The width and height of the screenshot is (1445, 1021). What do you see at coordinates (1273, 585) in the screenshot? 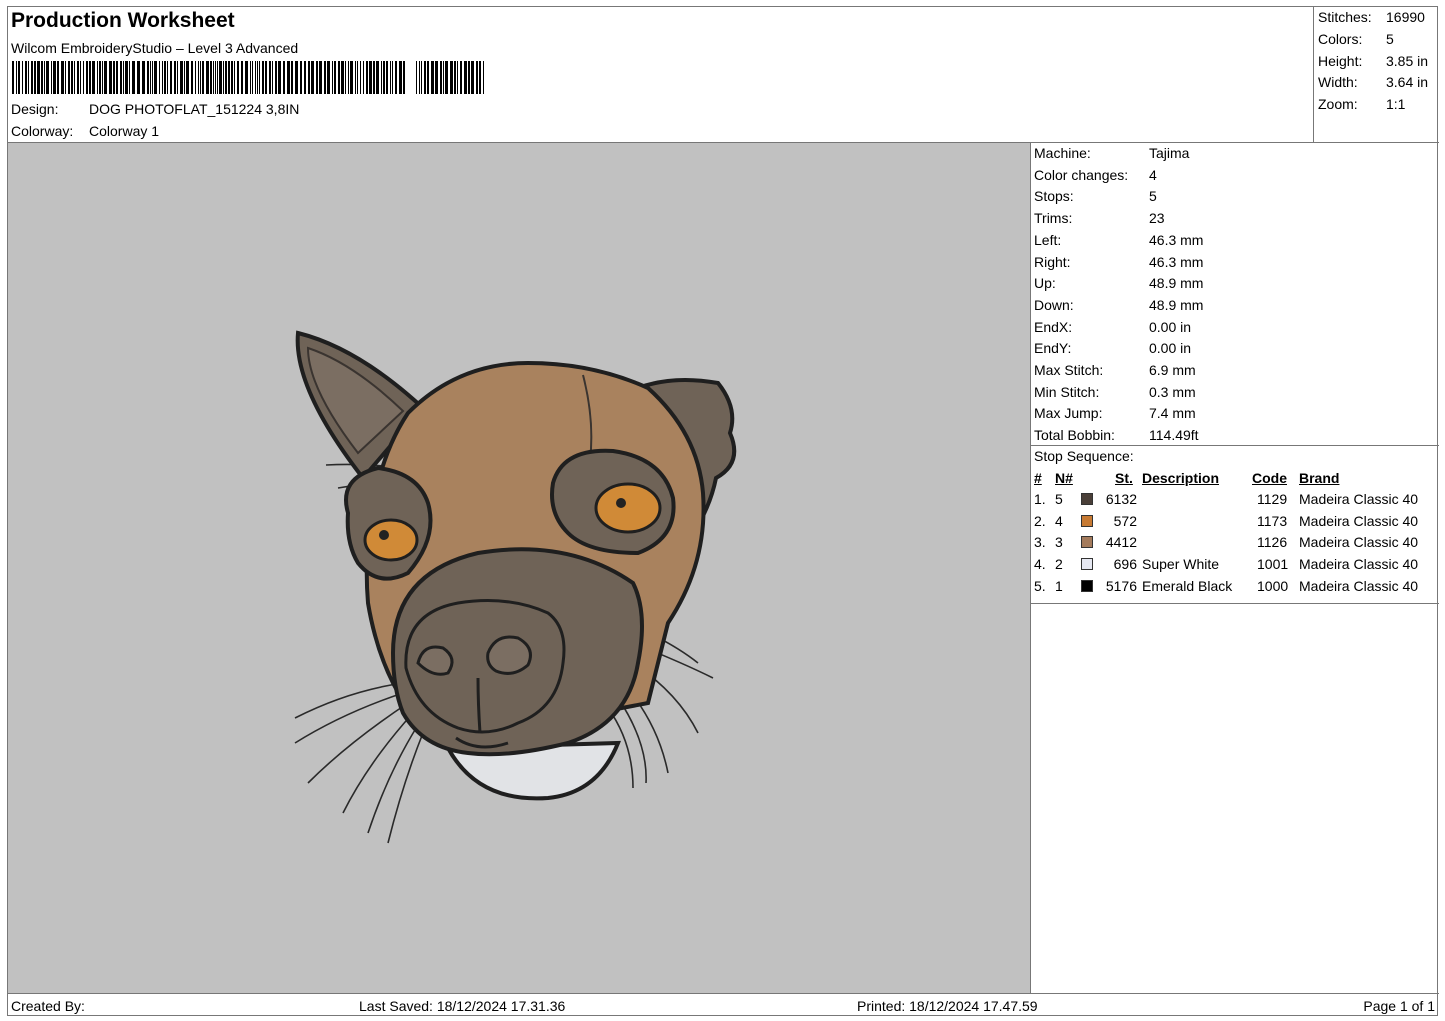
I see `stop-row-code: 1000` at bounding box center [1273, 585].